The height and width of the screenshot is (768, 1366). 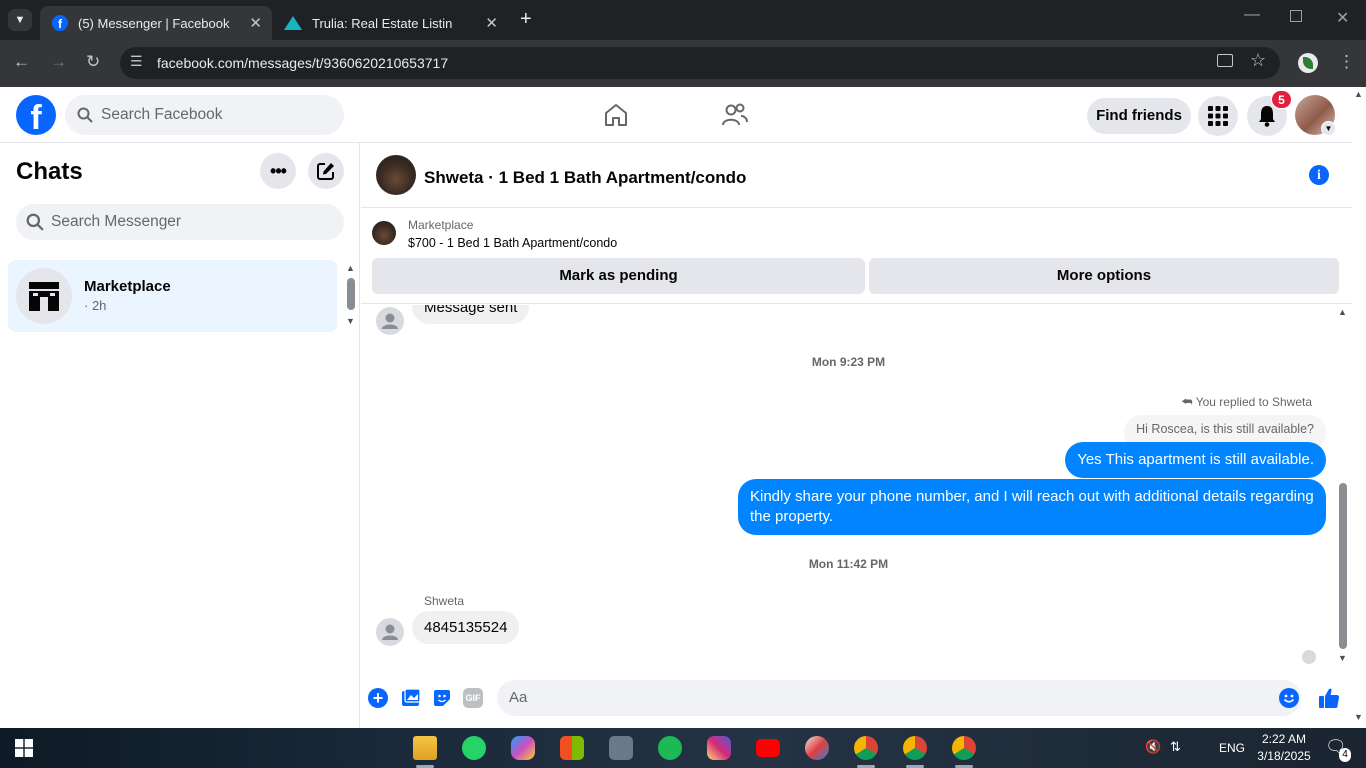 I want to click on more-actions-button: +, so click(x=378, y=698).